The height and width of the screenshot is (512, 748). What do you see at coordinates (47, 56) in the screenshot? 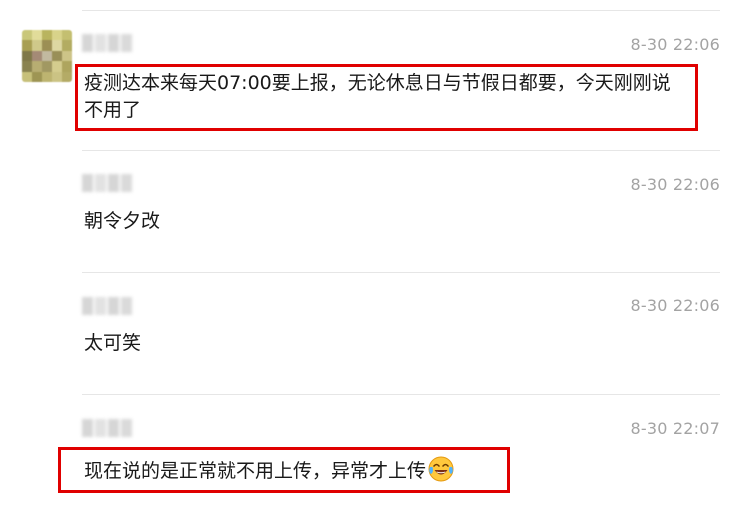
I see `avatar` at bounding box center [47, 56].